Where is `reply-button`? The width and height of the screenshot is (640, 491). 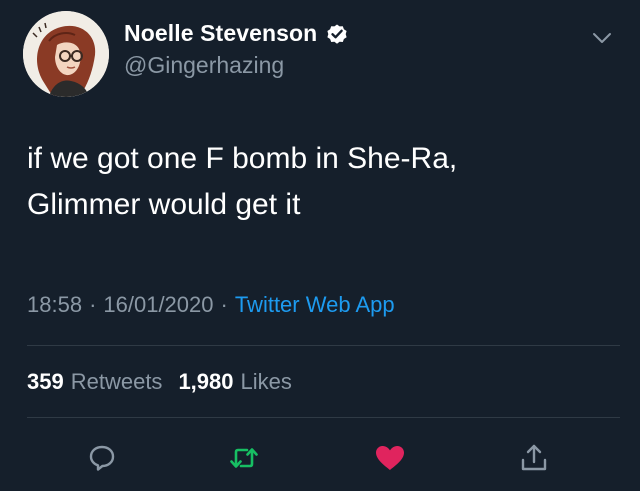
reply-button is located at coordinates (102, 458).